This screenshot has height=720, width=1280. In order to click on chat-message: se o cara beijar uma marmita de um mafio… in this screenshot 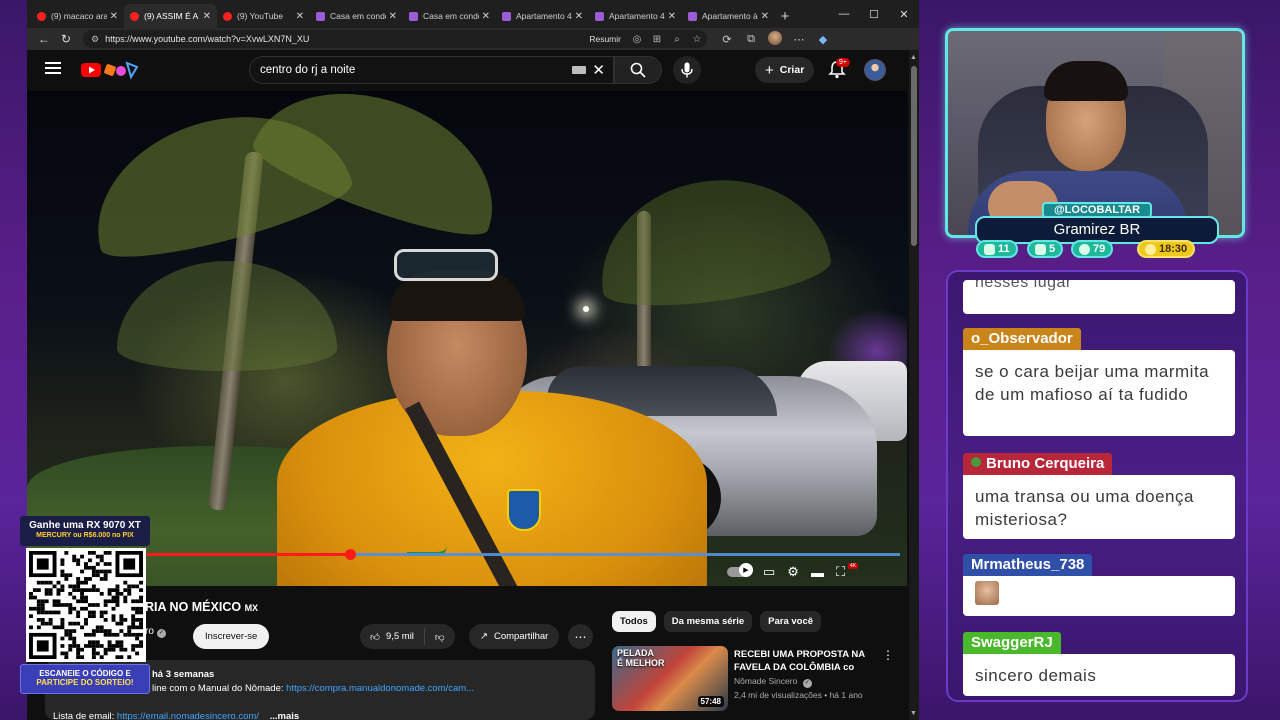, I will do `click(1099, 393)`.